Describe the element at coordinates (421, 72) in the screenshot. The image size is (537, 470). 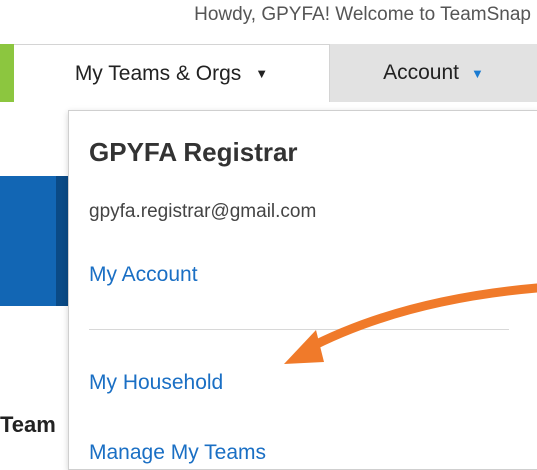
I see `account-label: Account` at that location.